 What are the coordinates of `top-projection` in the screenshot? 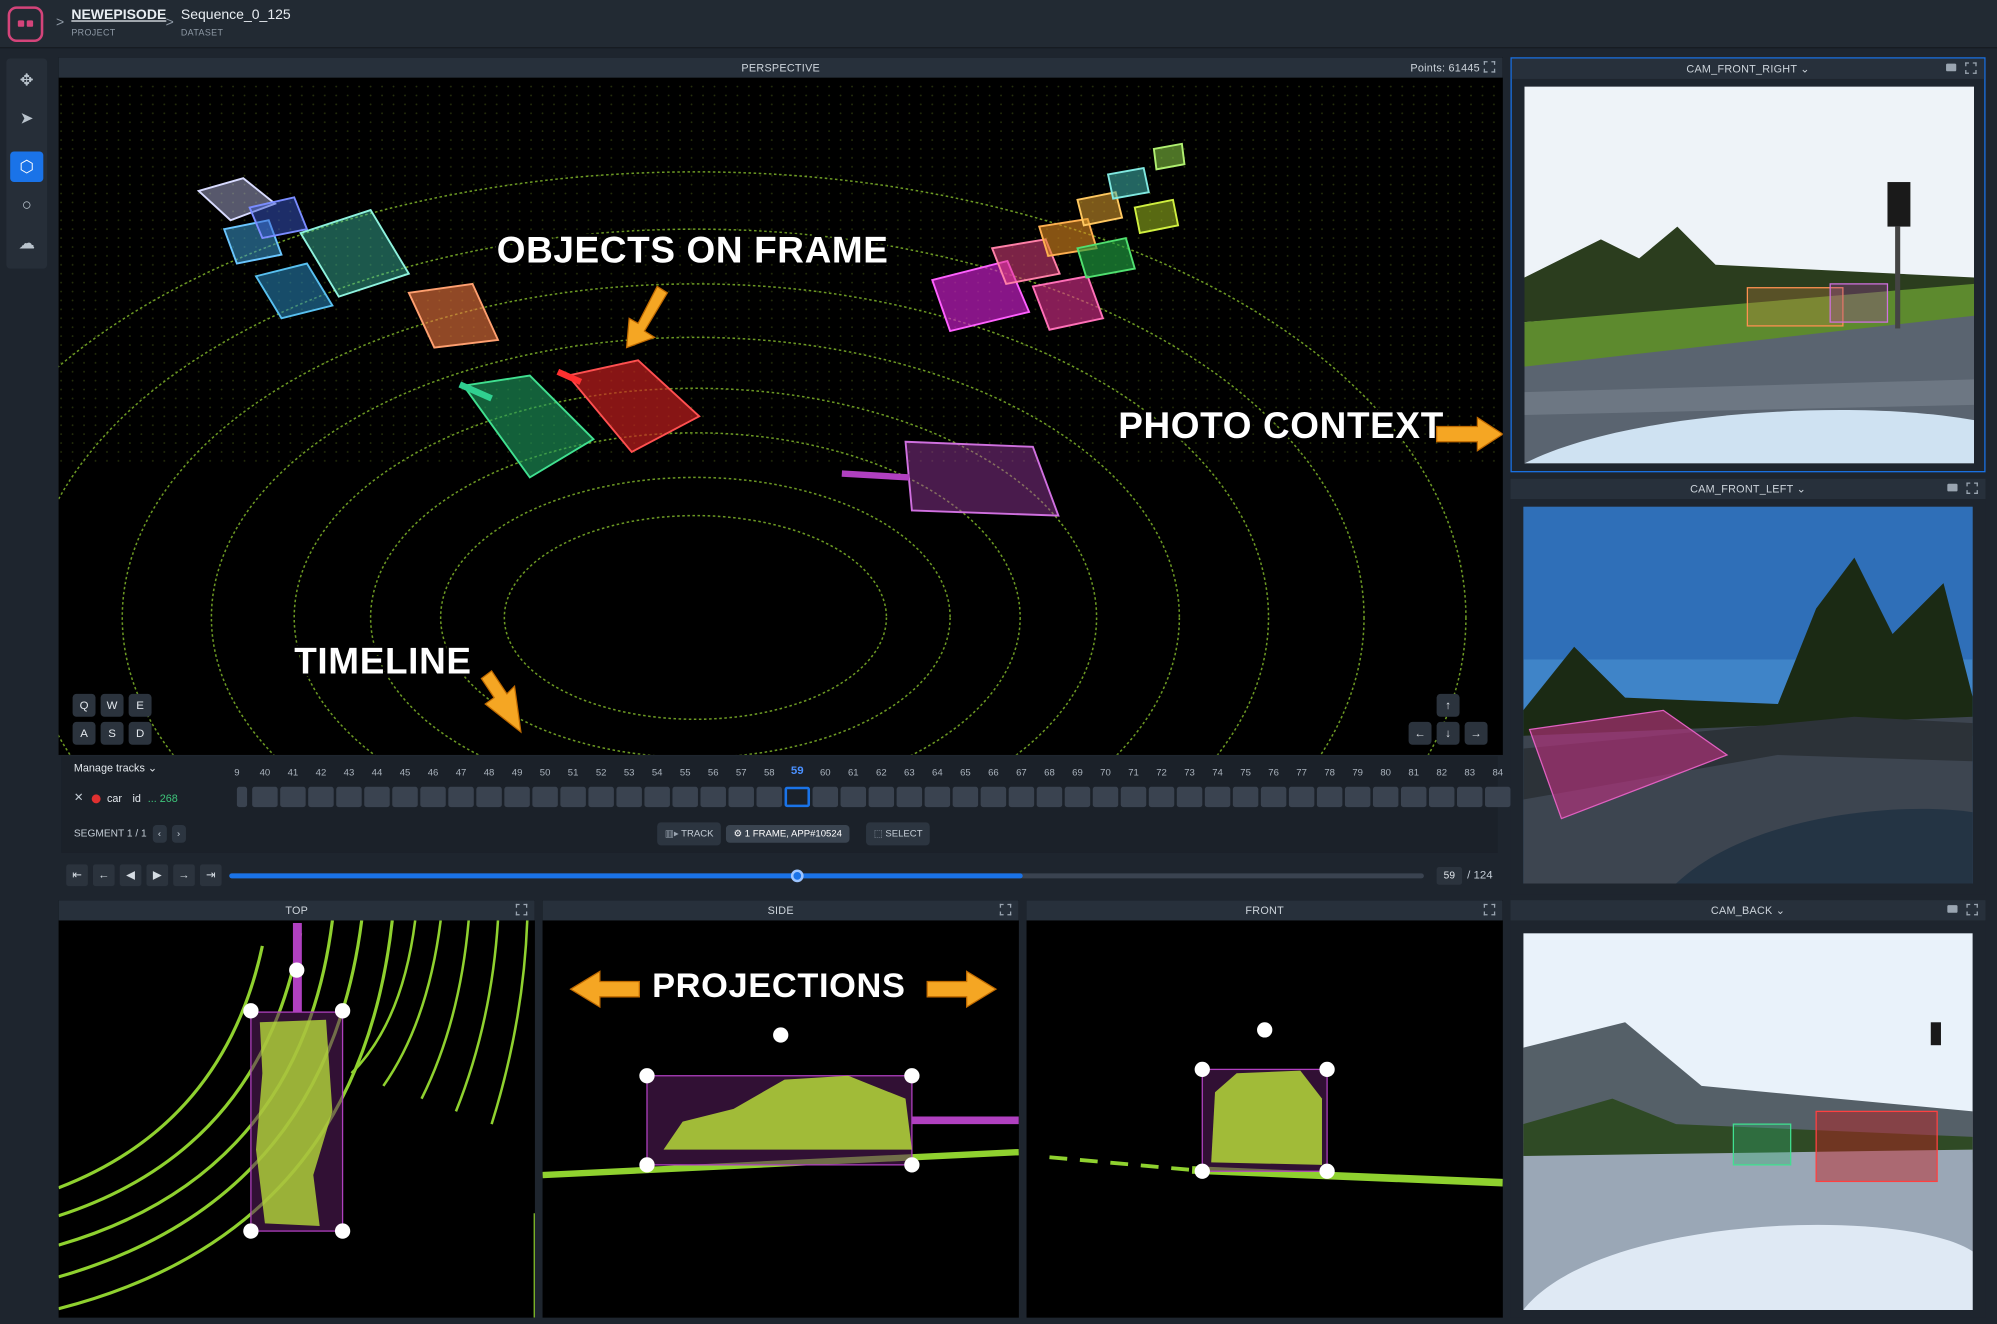 It's located at (296, 1119).